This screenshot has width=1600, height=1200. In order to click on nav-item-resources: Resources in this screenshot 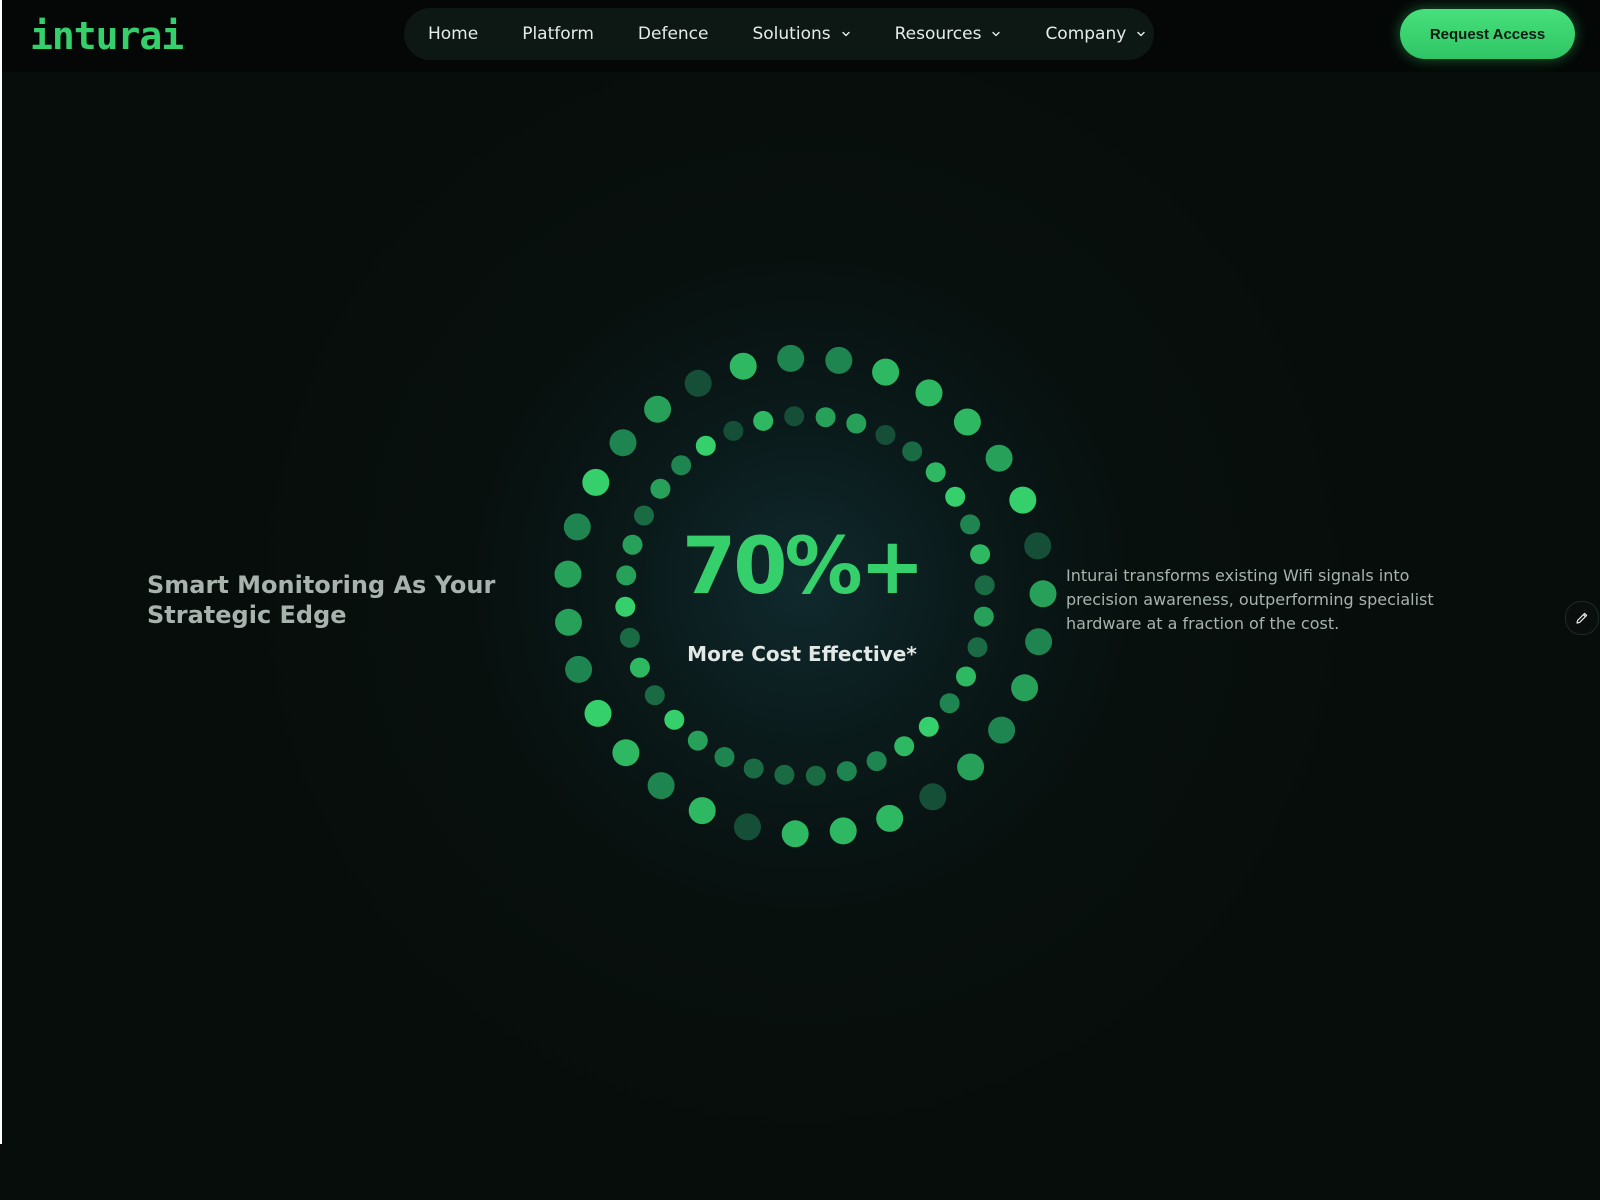, I will do `click(948, 34)`.